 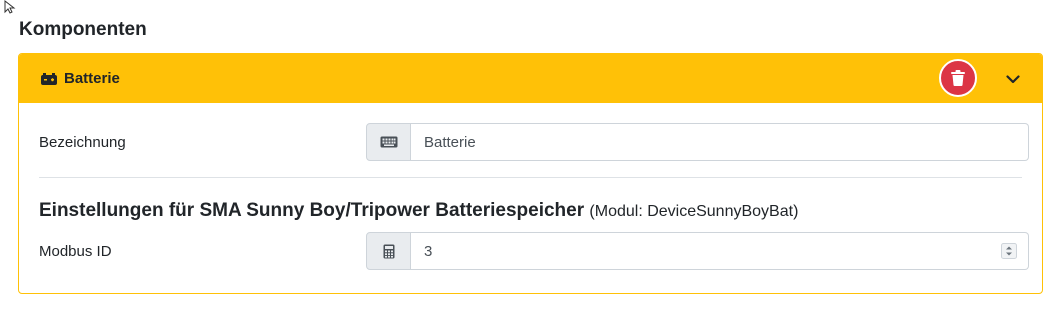 I want to click on settings-module-label: (Modul: DeviceSunnyBoyBat), so click(x=694, y=211).